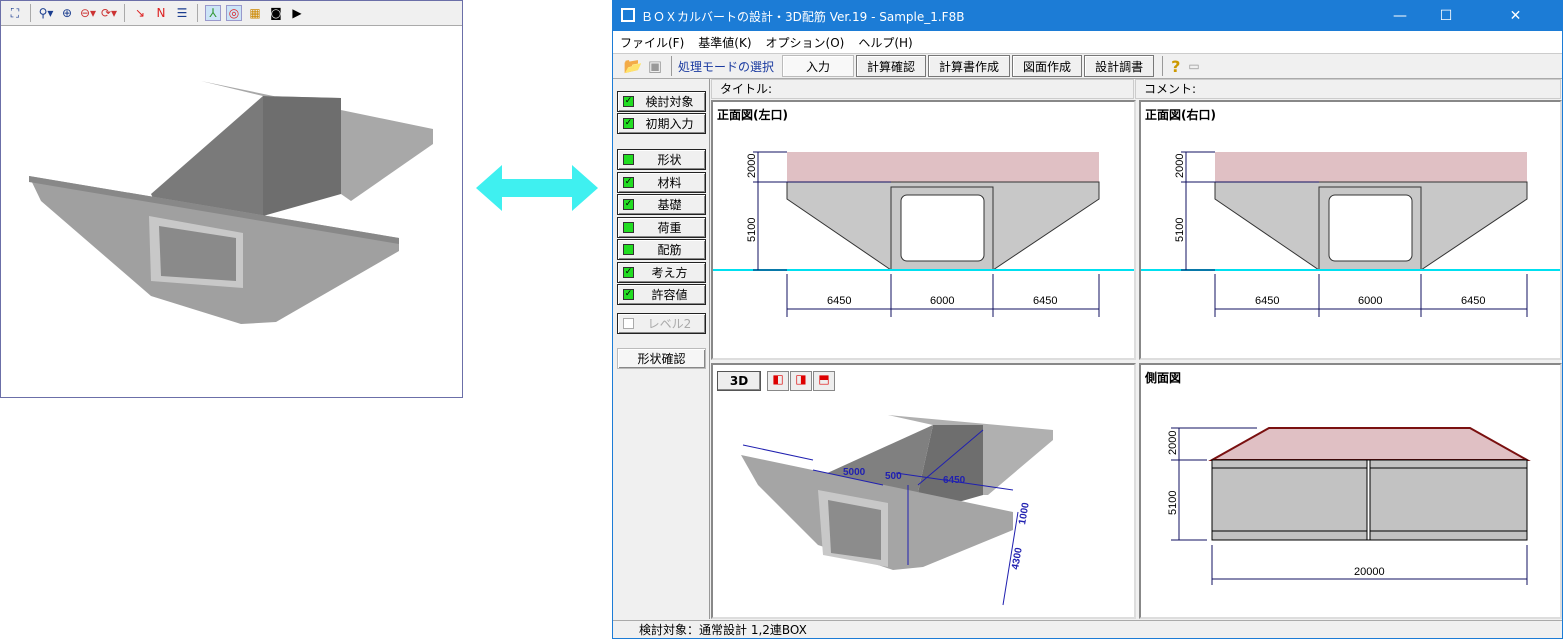 The height and width of the screenshot is (639, 1563). I want to click on help-icon: ?, so click(1175, 66).